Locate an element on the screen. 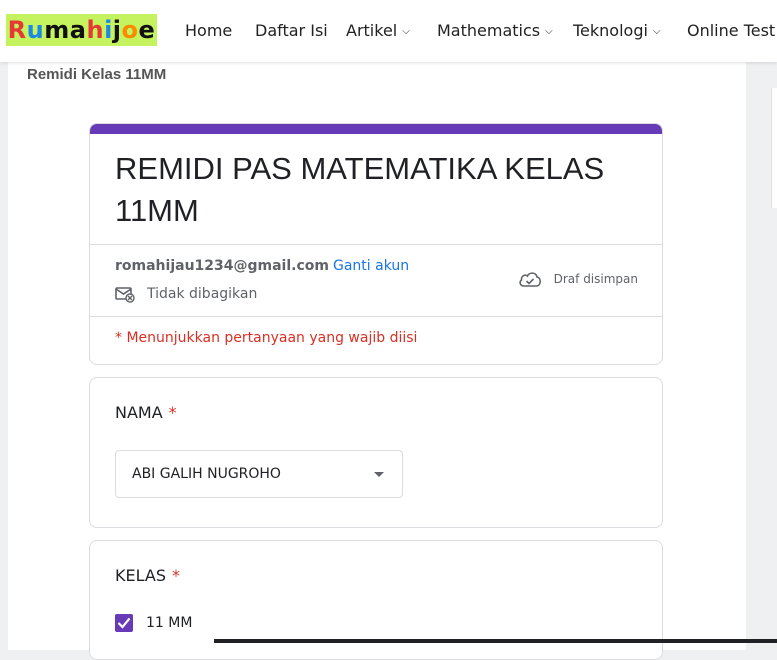  question-title: KELAS is located at coordinates (140, 575).